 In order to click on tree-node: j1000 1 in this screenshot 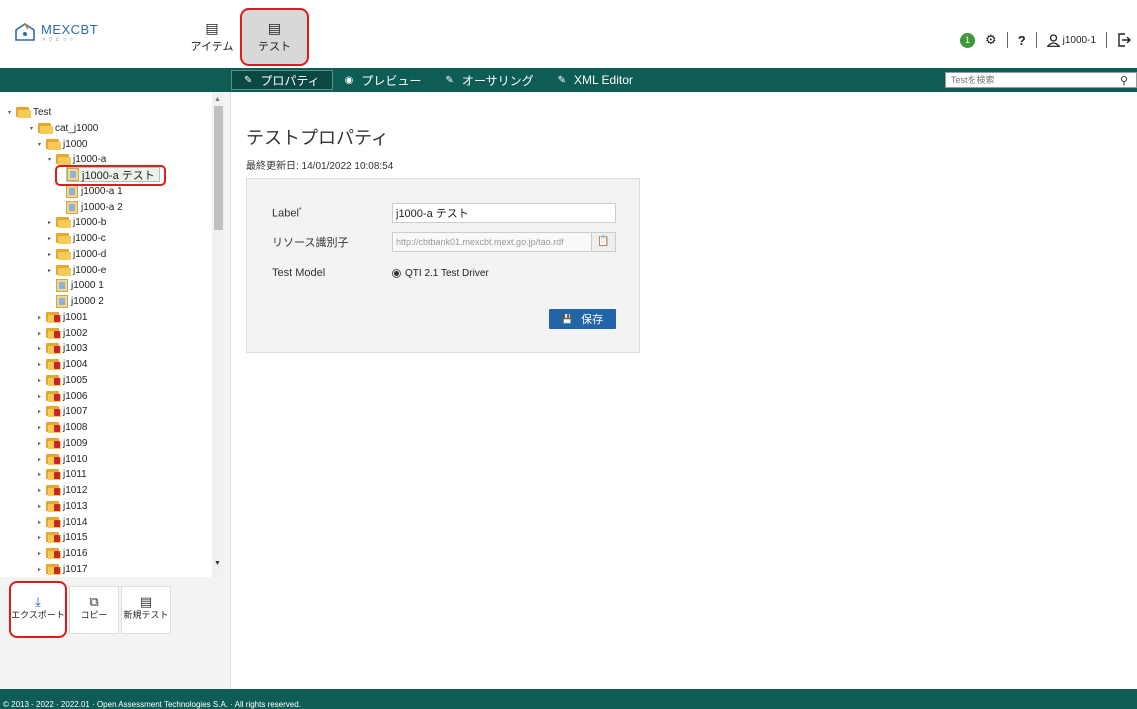, I will do `click(80, 285)`.